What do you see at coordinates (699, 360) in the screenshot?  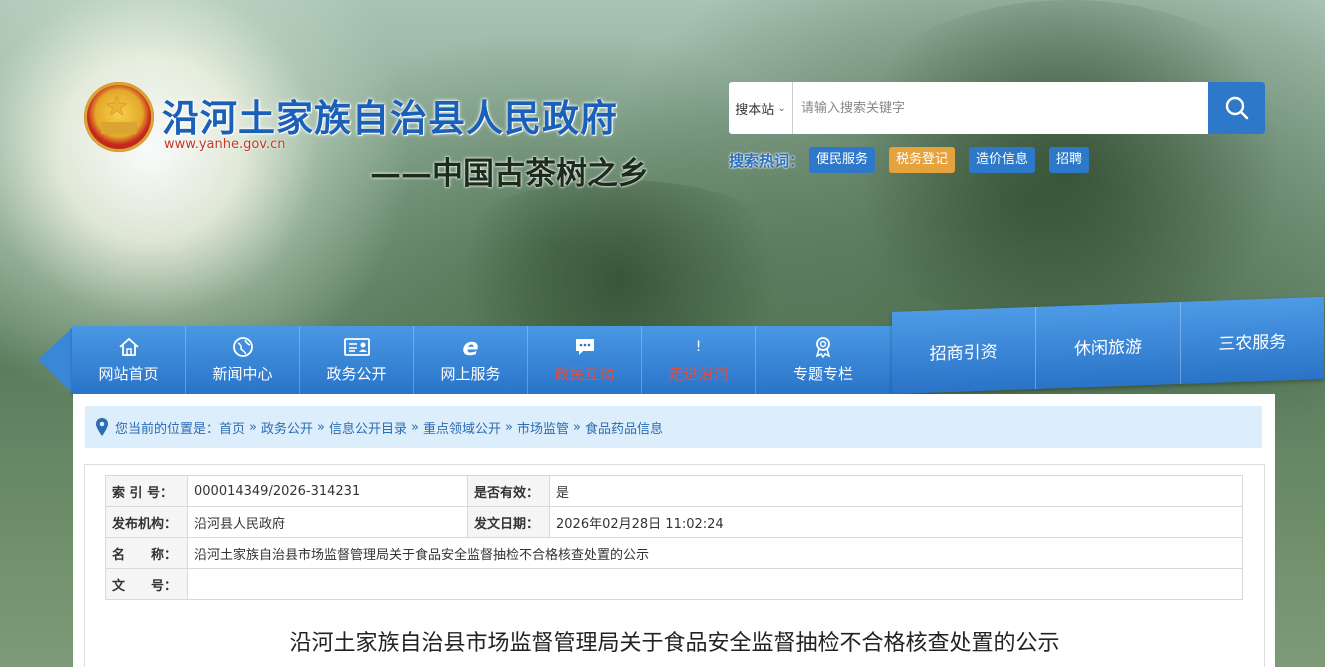 I see `nav-item-visit-yanhe: ! 走进沿河` at bounding box center [699, 360].